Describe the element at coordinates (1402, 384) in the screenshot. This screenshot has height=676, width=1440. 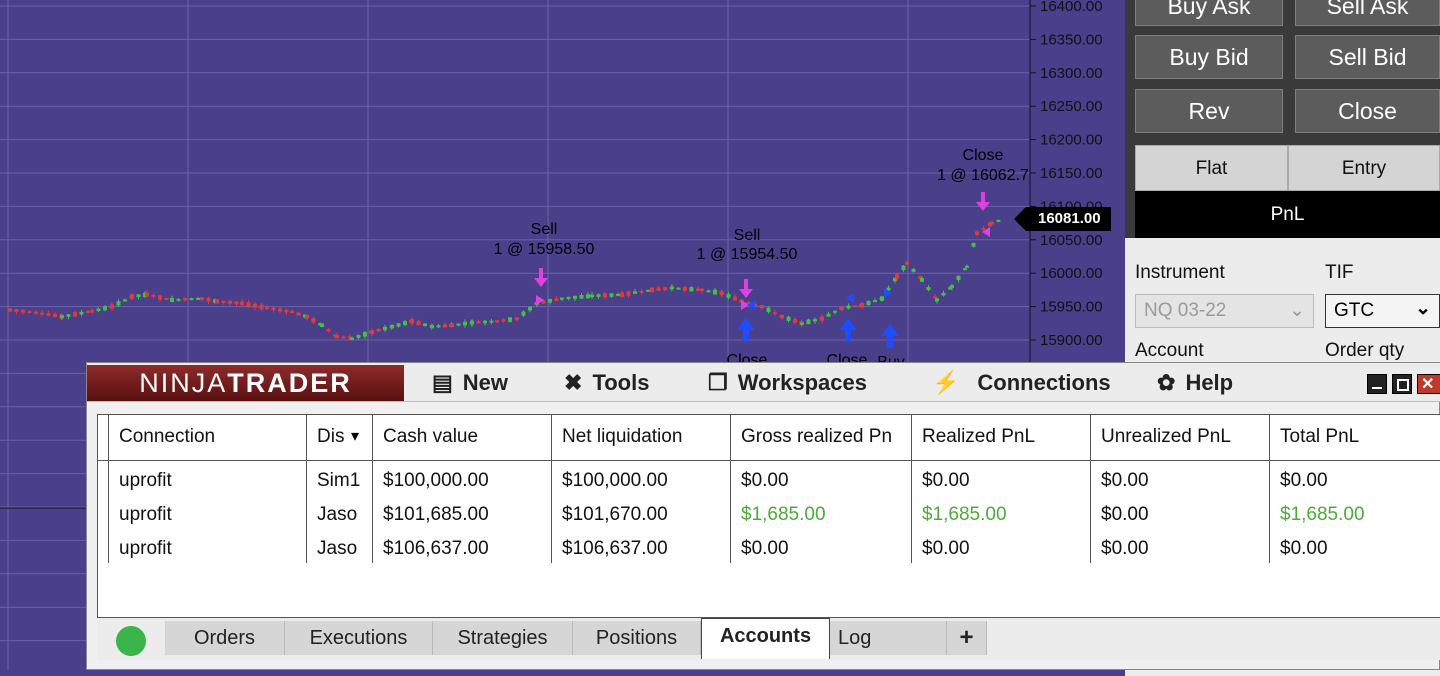
I see `maximize-window-icon` at that location.